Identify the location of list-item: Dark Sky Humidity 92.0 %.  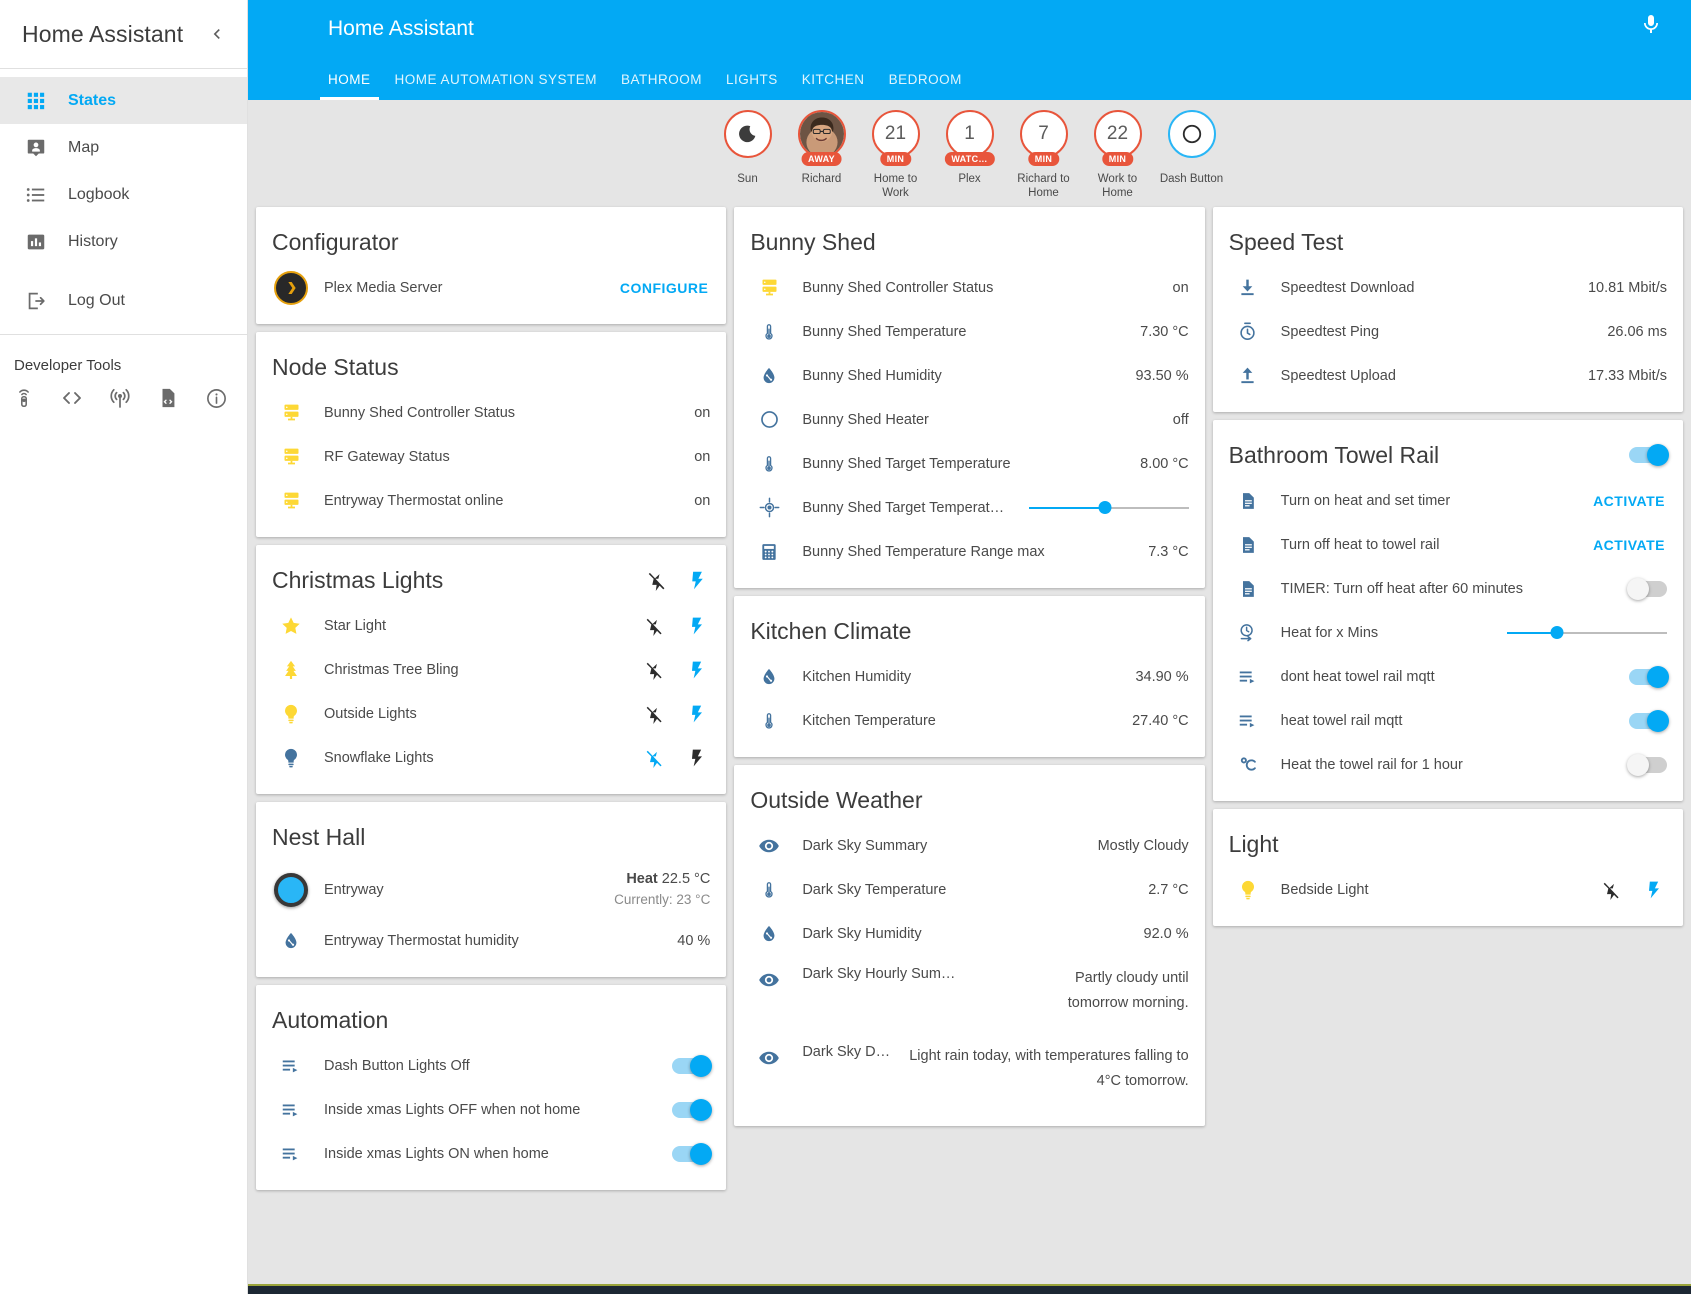
(969, 934).